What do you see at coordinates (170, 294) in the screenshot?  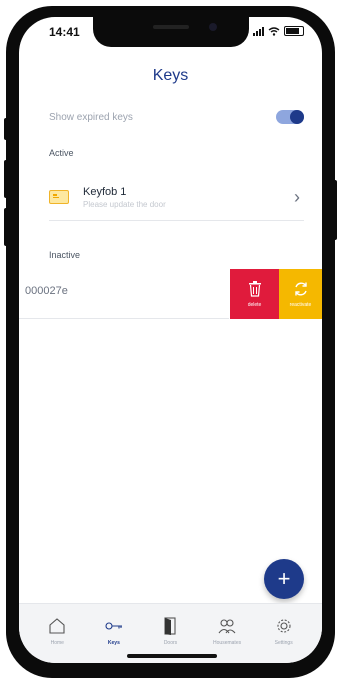 I see `inactive-key-row: 000027e delete reactivate` at bounding box center [170, 294].